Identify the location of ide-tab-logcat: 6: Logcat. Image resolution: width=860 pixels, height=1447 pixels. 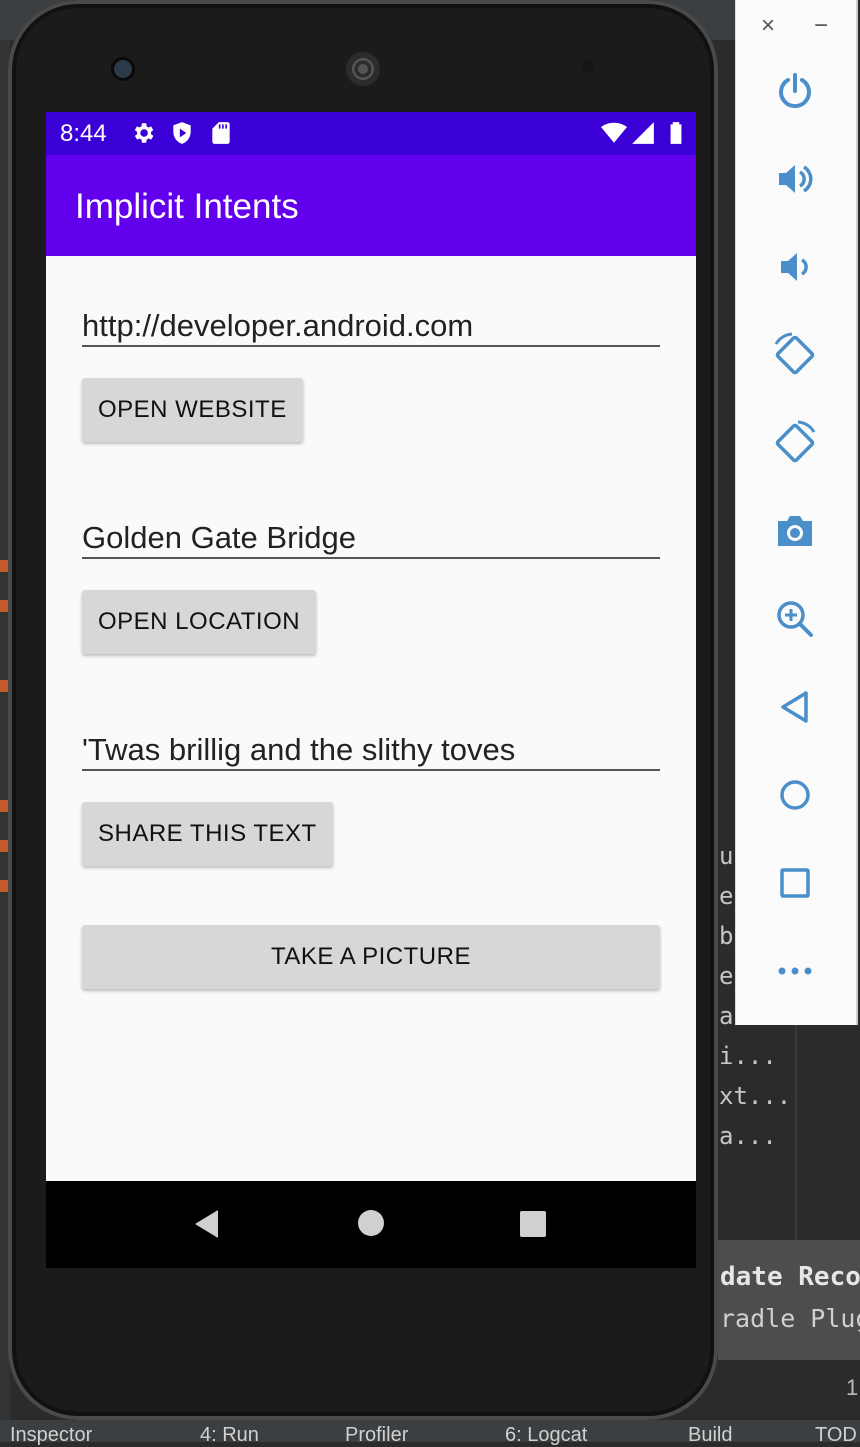
(546, 1435).